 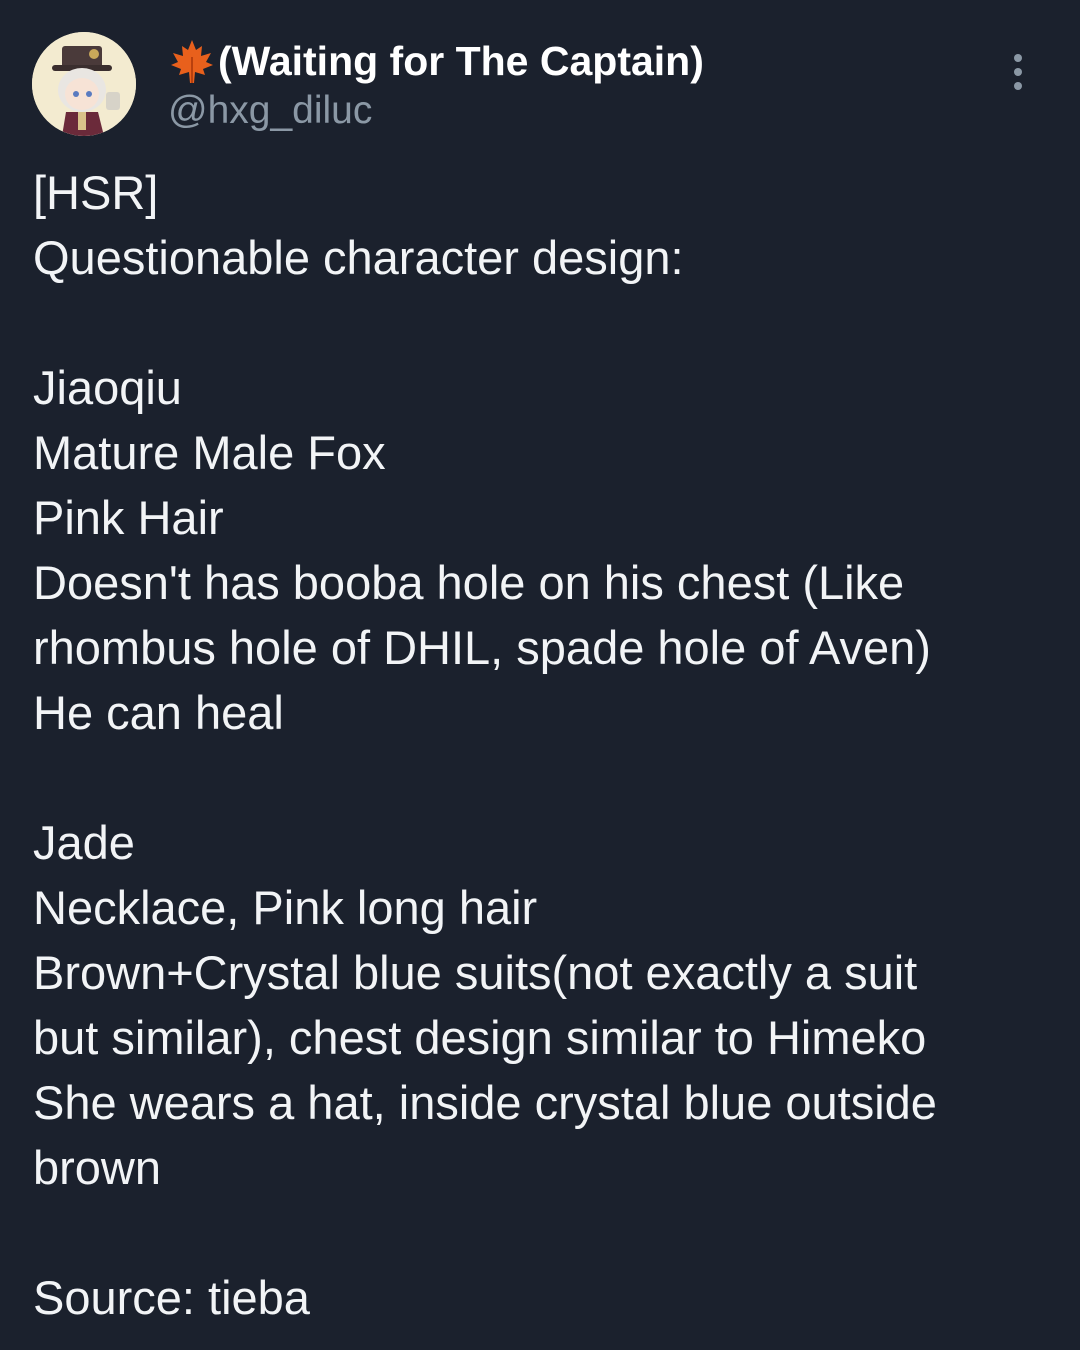 I want to click on post-line: Mature Male Fox, so click(x=209, y=452).